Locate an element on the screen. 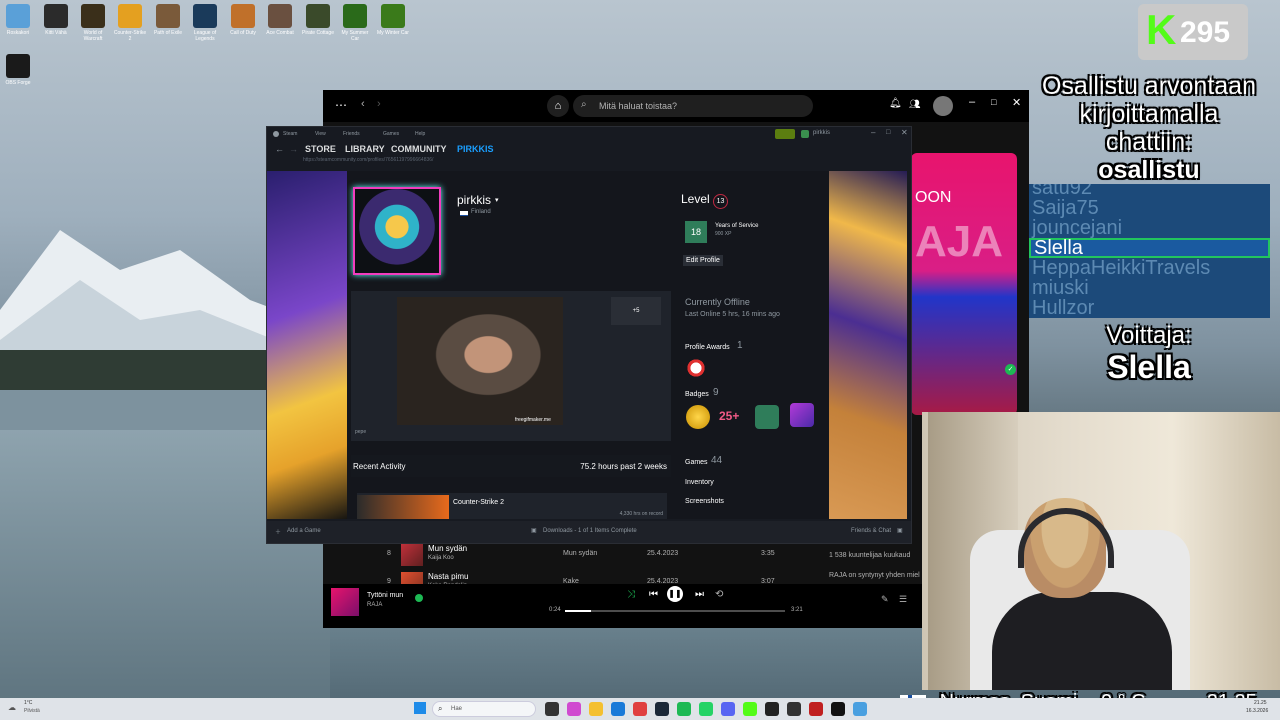 This screenshot has height=720, width=1280. photo-editor-icon is located at coordinates (816, 709).